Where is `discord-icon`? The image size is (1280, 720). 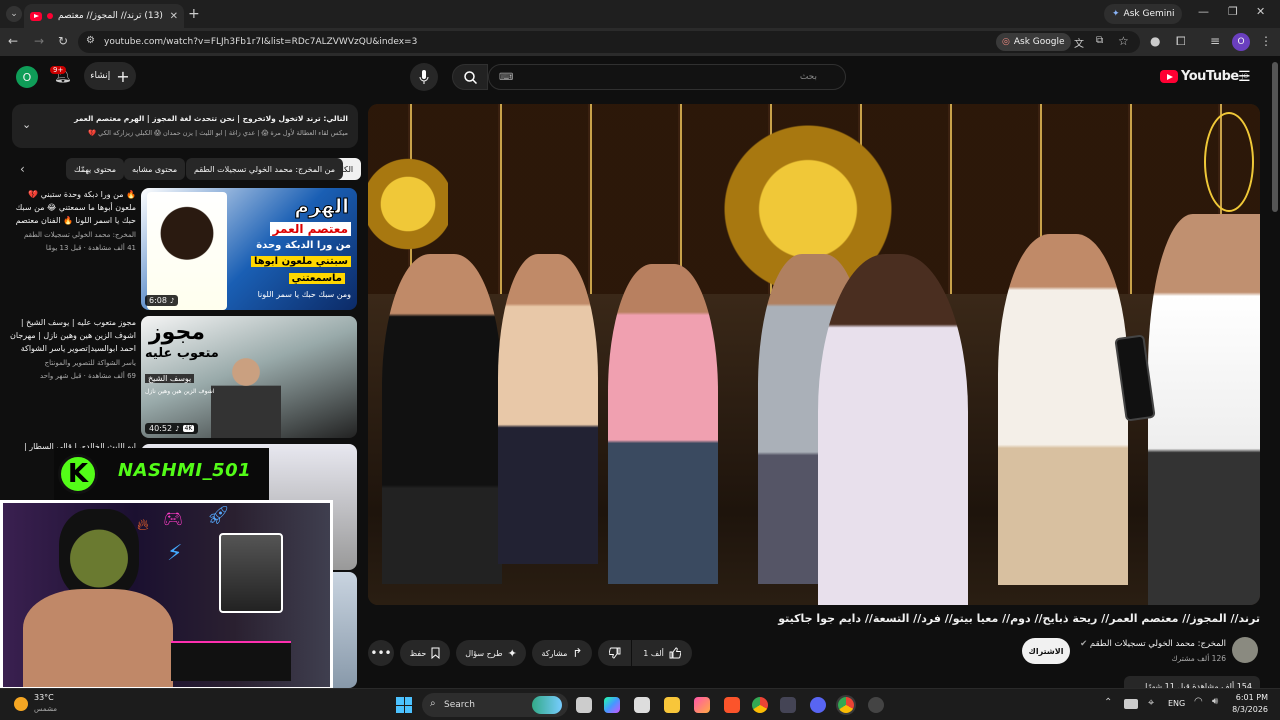
discord-icon is located at coordinates (818, 705).